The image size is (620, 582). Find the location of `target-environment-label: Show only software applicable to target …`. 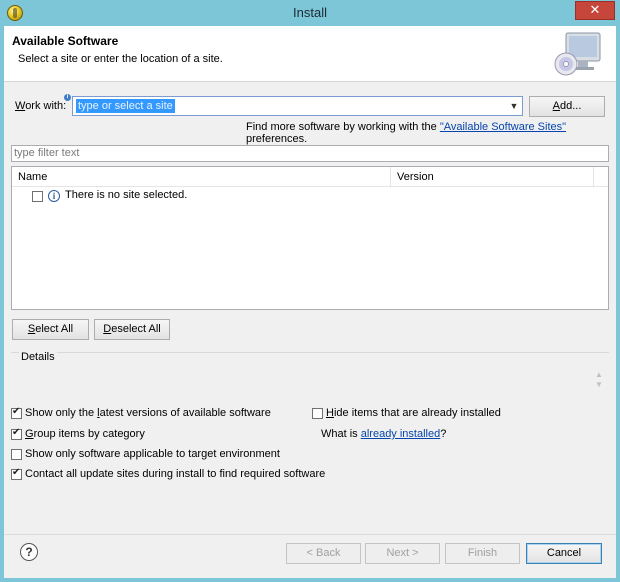

target-environment-label: Show only software applicable to target … is located at coordinates (152, 454).